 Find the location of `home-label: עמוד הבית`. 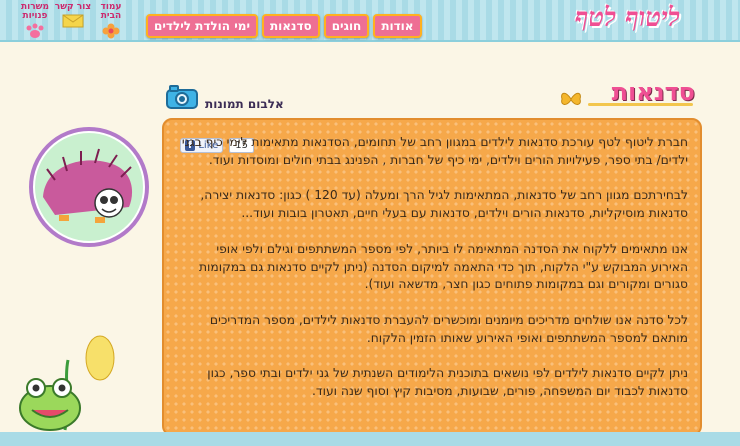

home-label: עמוד הבית is located at coordinates (111, 11).